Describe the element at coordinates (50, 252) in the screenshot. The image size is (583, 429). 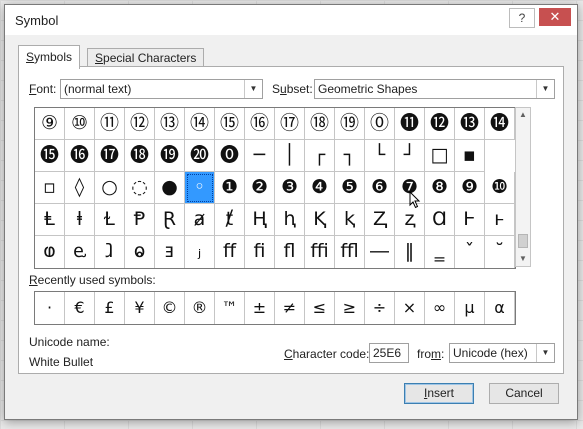
I see `symbol-cell: ⱷ` at that location.